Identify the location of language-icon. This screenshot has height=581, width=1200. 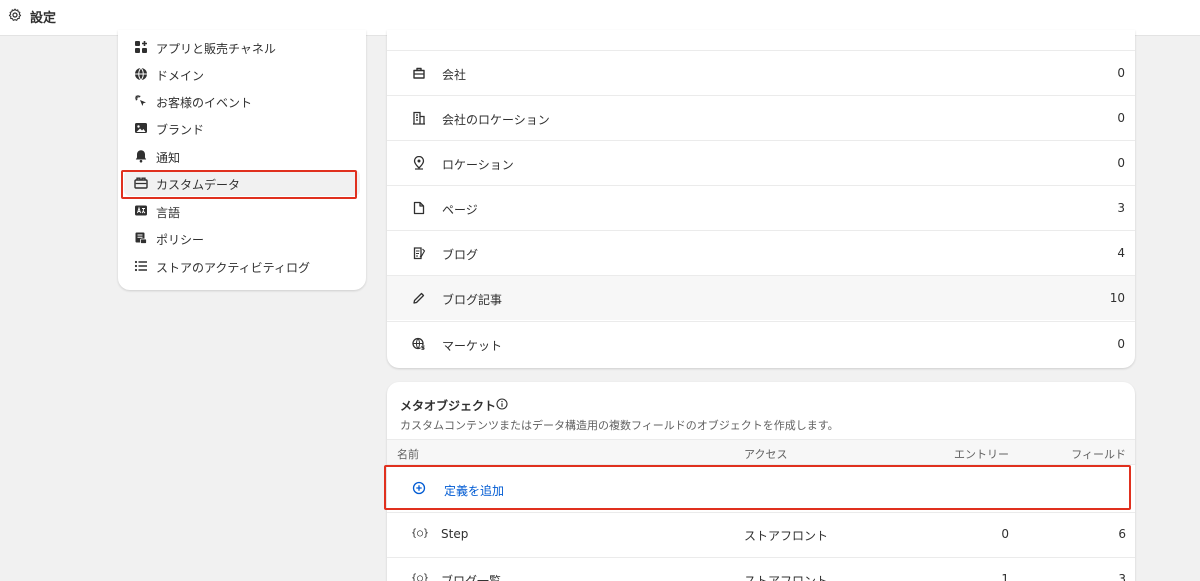
(141, 210).